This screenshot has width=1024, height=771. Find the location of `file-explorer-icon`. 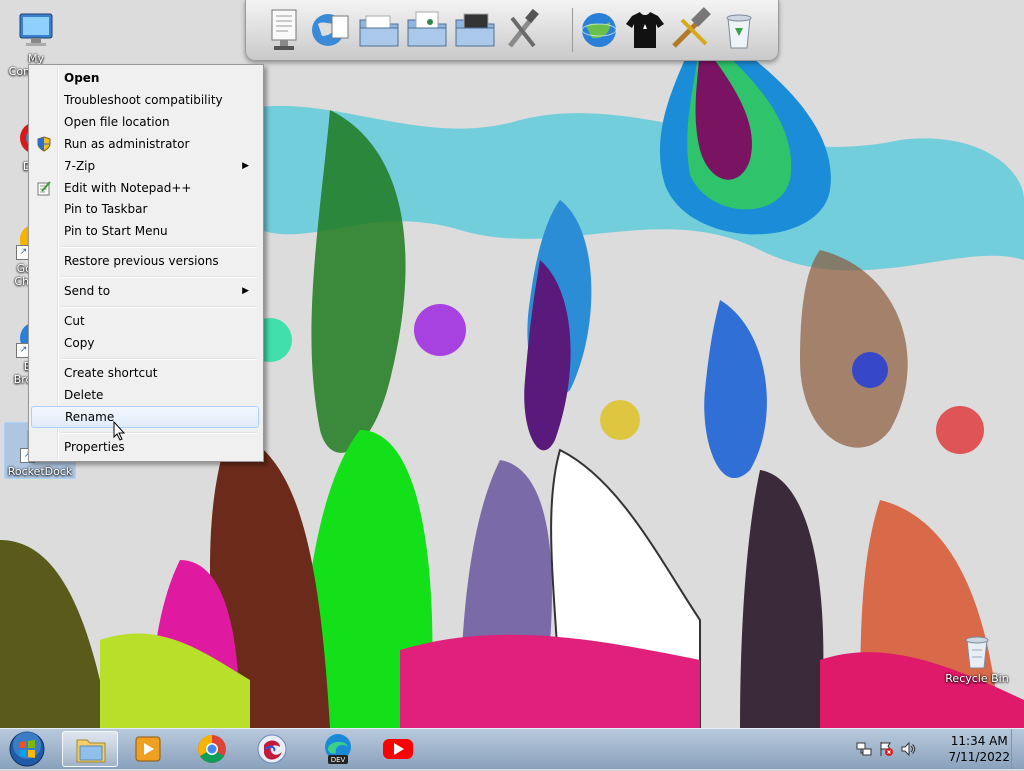

file-explorer-icon is located at coordinates (91, 751).